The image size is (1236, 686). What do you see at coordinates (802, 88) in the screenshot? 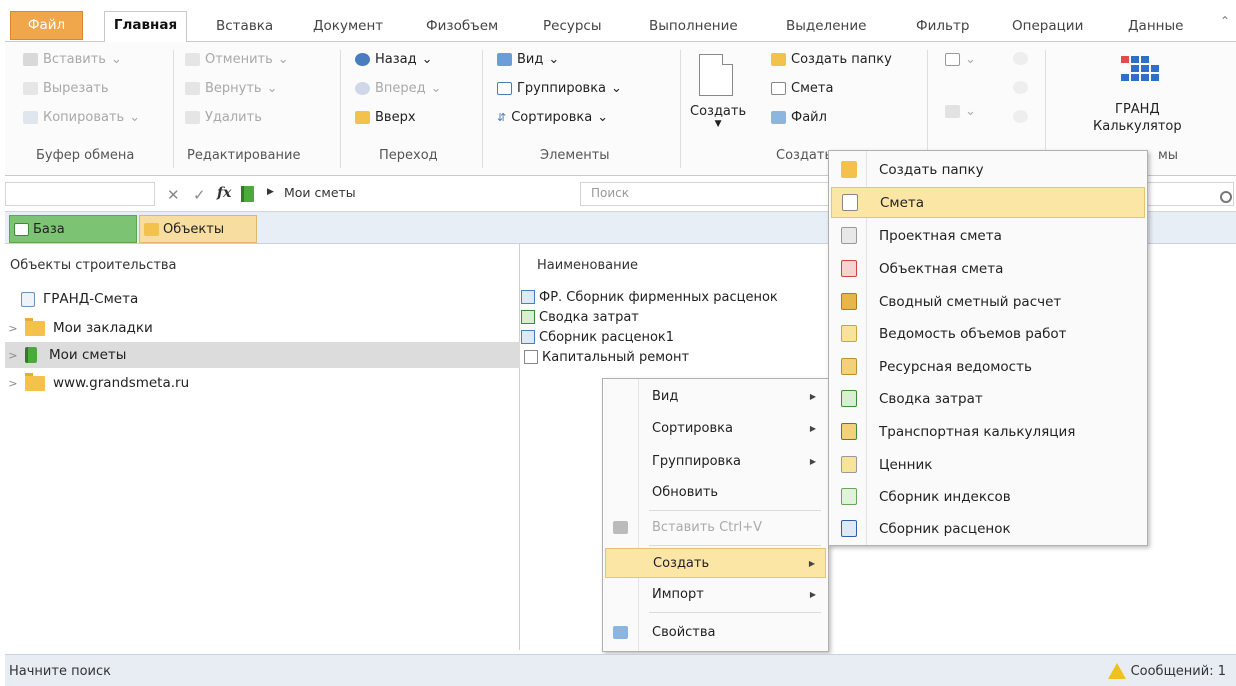
I see `new-estimate-button: Смета` at bounding box center [802, 88].